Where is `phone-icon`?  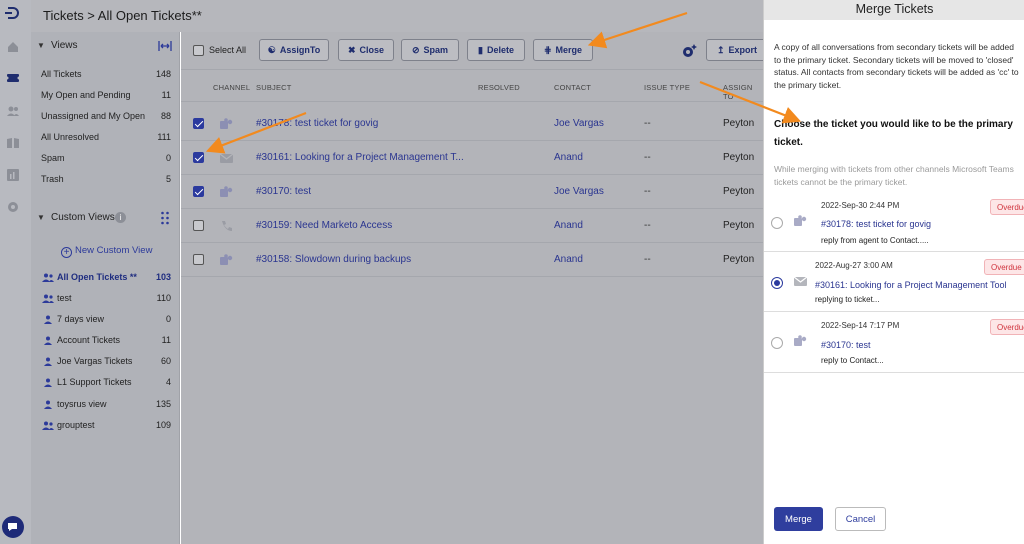 phone-icon is located at coordinates (227, 226).